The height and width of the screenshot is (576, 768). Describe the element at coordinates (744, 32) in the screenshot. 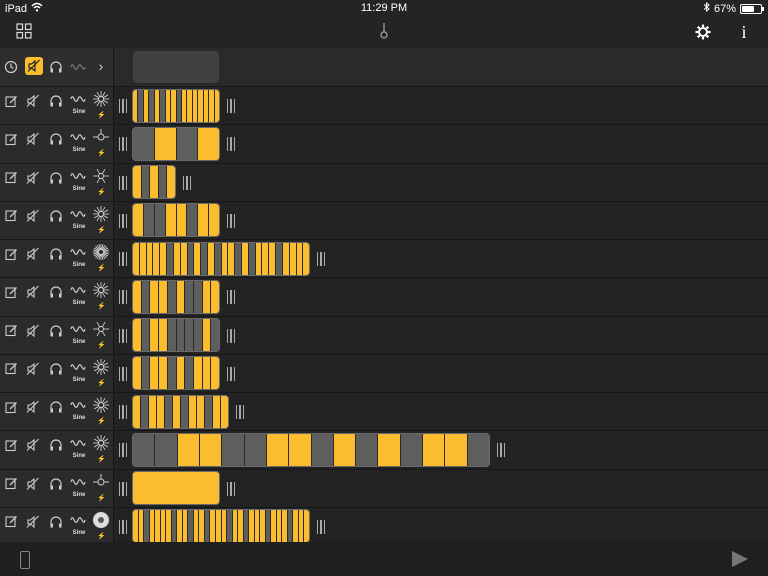

I see `info-button: i` at that location.